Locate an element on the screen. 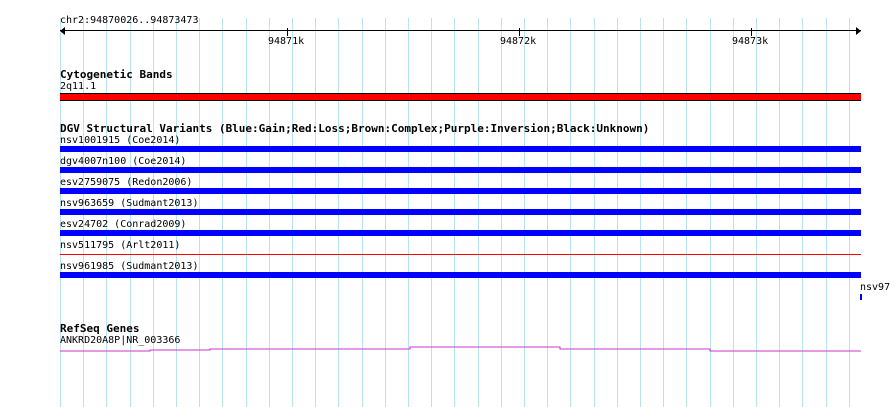  cytoband-bar is located at coordinates (460, 97).